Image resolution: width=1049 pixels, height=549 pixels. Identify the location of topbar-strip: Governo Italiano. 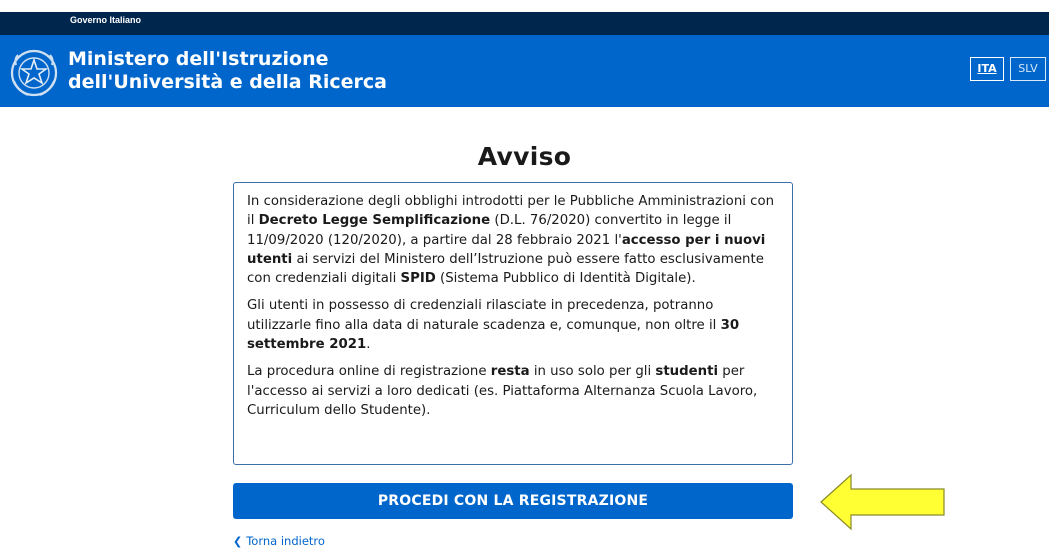
(524, 23).